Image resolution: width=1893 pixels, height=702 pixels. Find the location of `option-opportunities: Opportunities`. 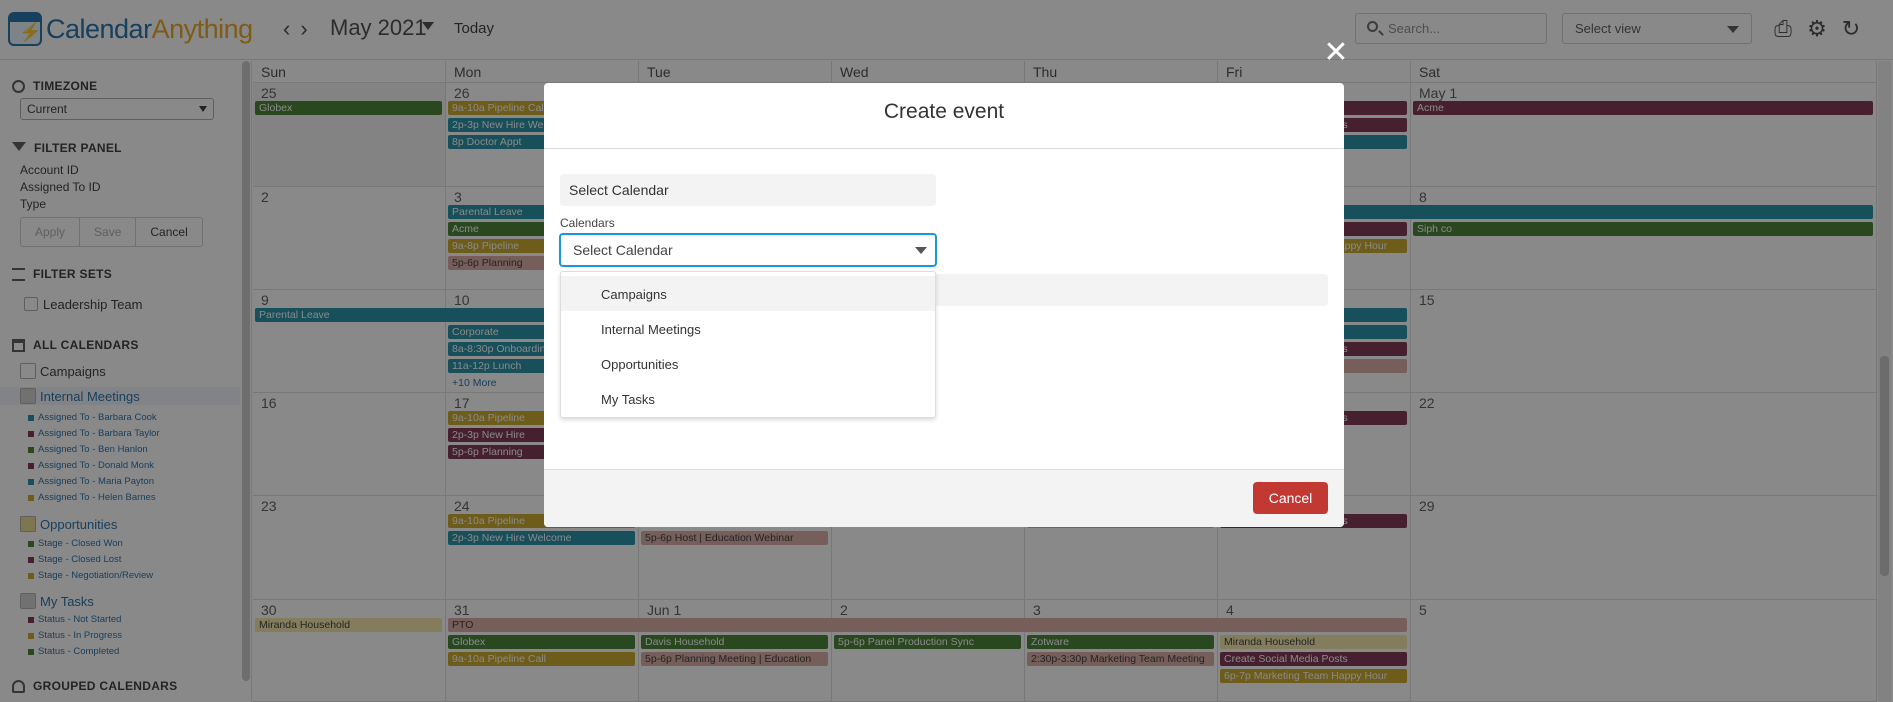

option-opportunities: Opportunities is located at coordinates (748, 363).